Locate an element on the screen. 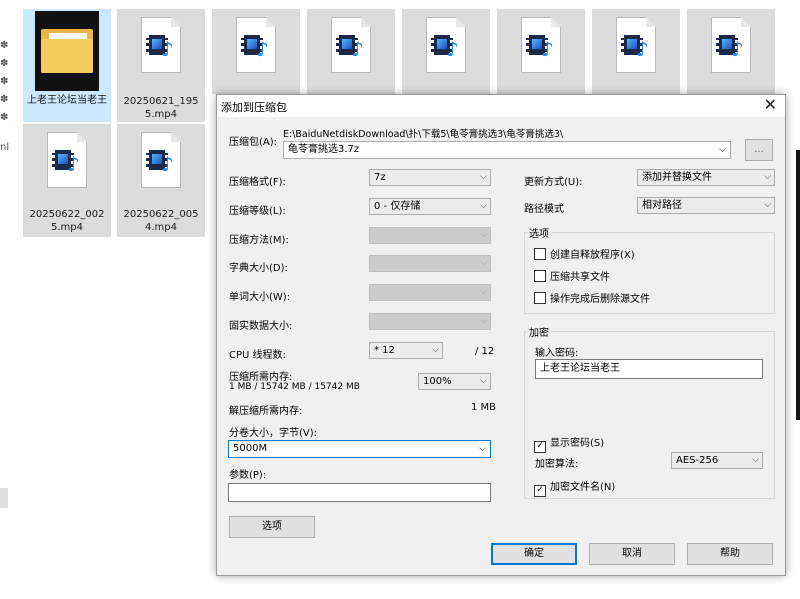 The width and height of the screenshot is (800, 599). file-item-video: ♪ 20250622_0025.mp4 is located at coordinates (67, 180).